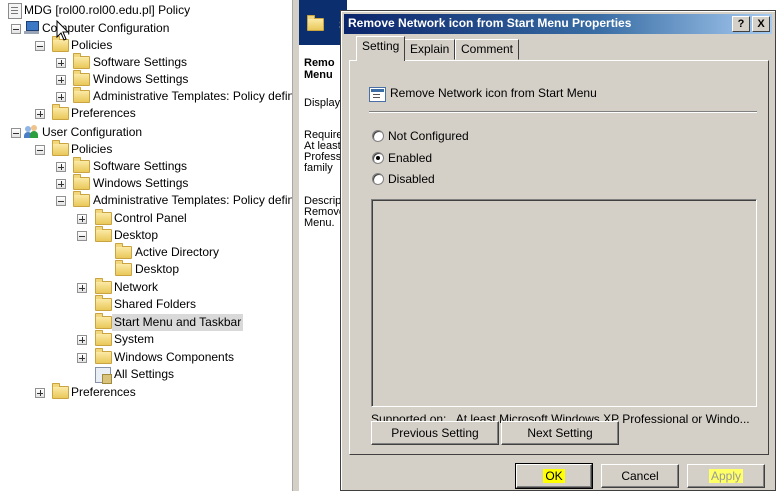  I want to click on previous-setting-button: Previous Setting, so click(435, 433).